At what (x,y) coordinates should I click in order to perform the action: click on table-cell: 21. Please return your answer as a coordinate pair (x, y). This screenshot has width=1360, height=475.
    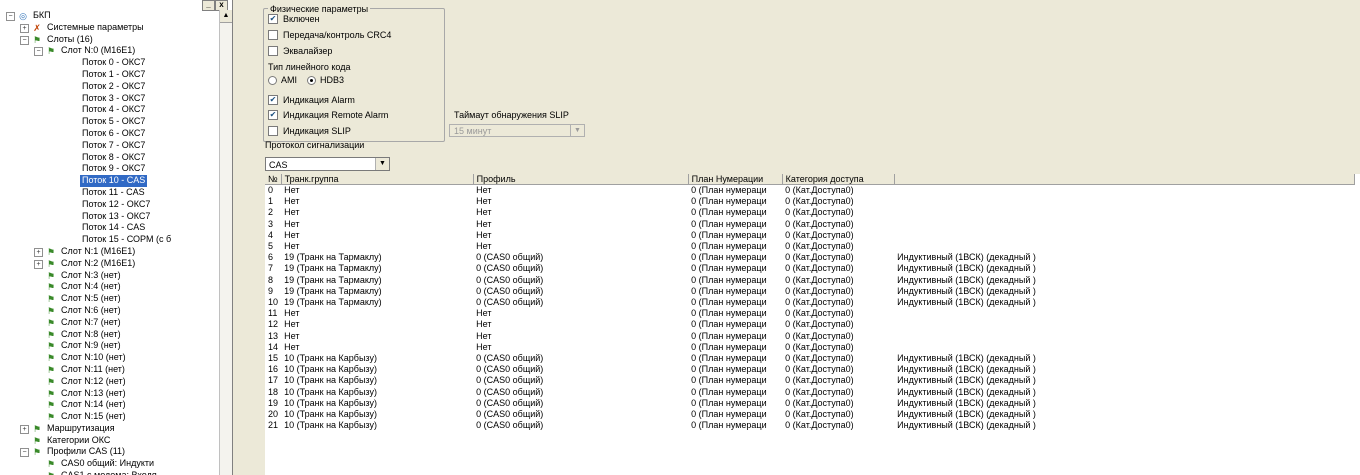
    Looking at the image, I should click on (273, 425).